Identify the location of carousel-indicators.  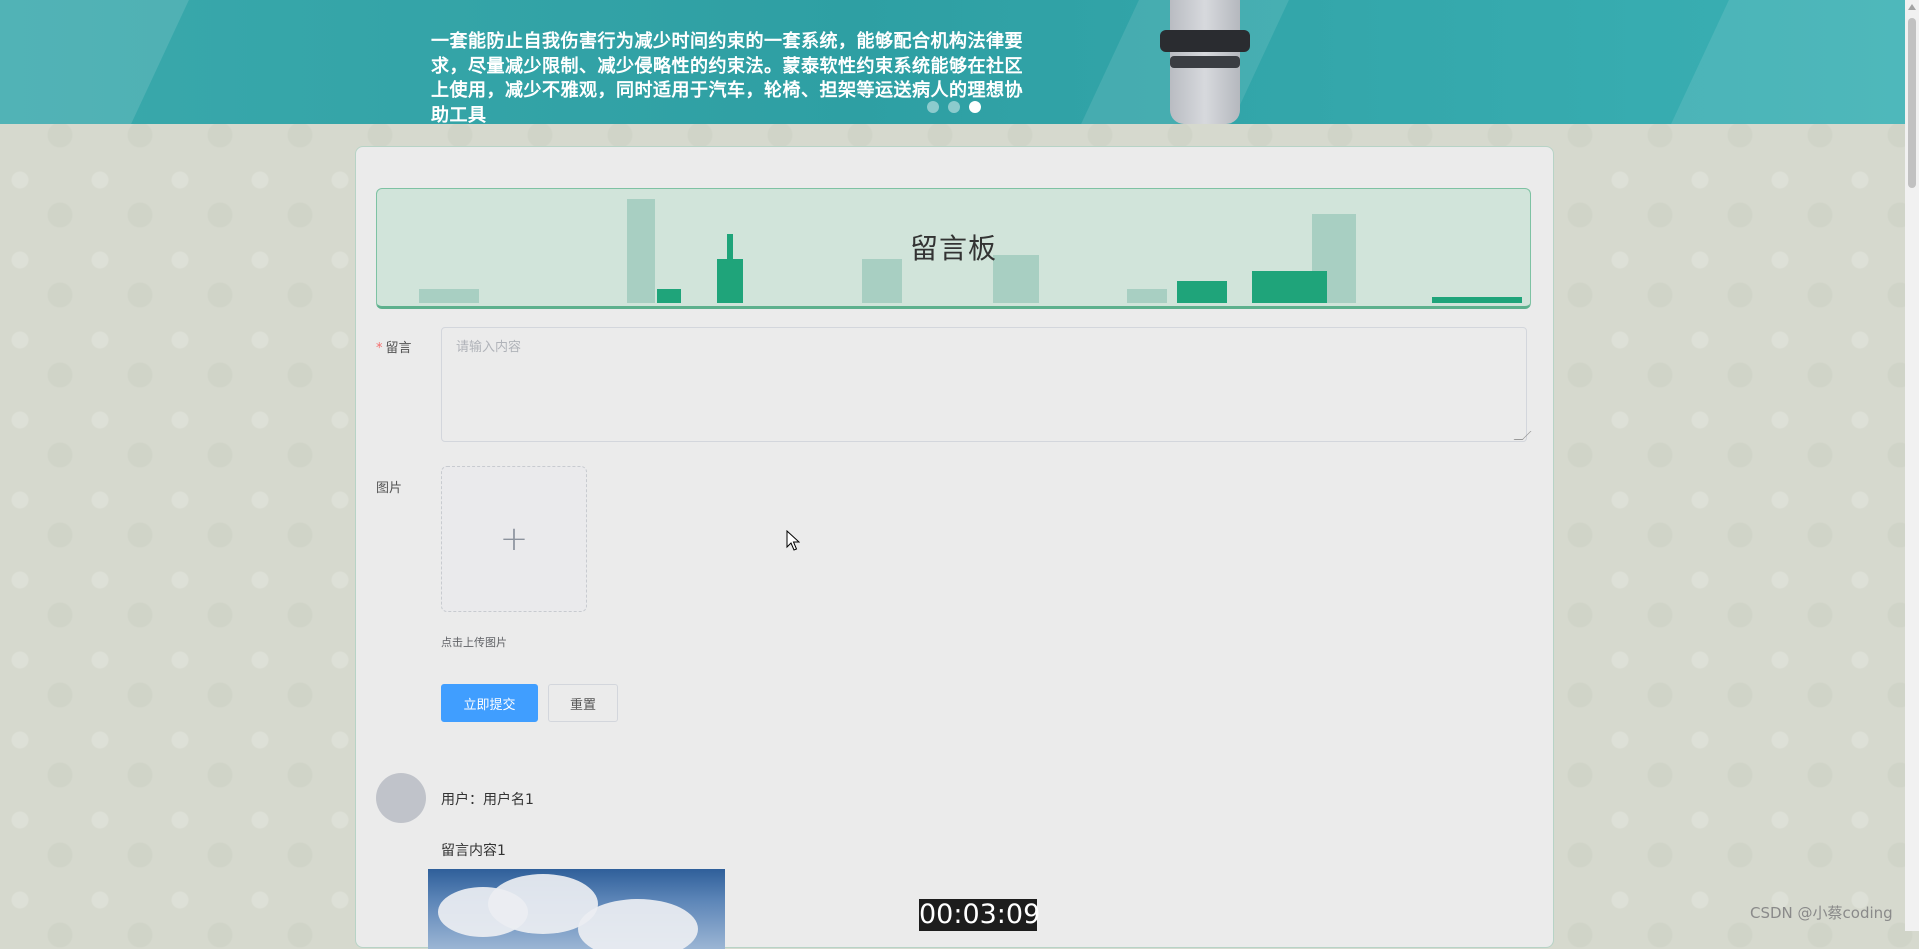
(954, 107).